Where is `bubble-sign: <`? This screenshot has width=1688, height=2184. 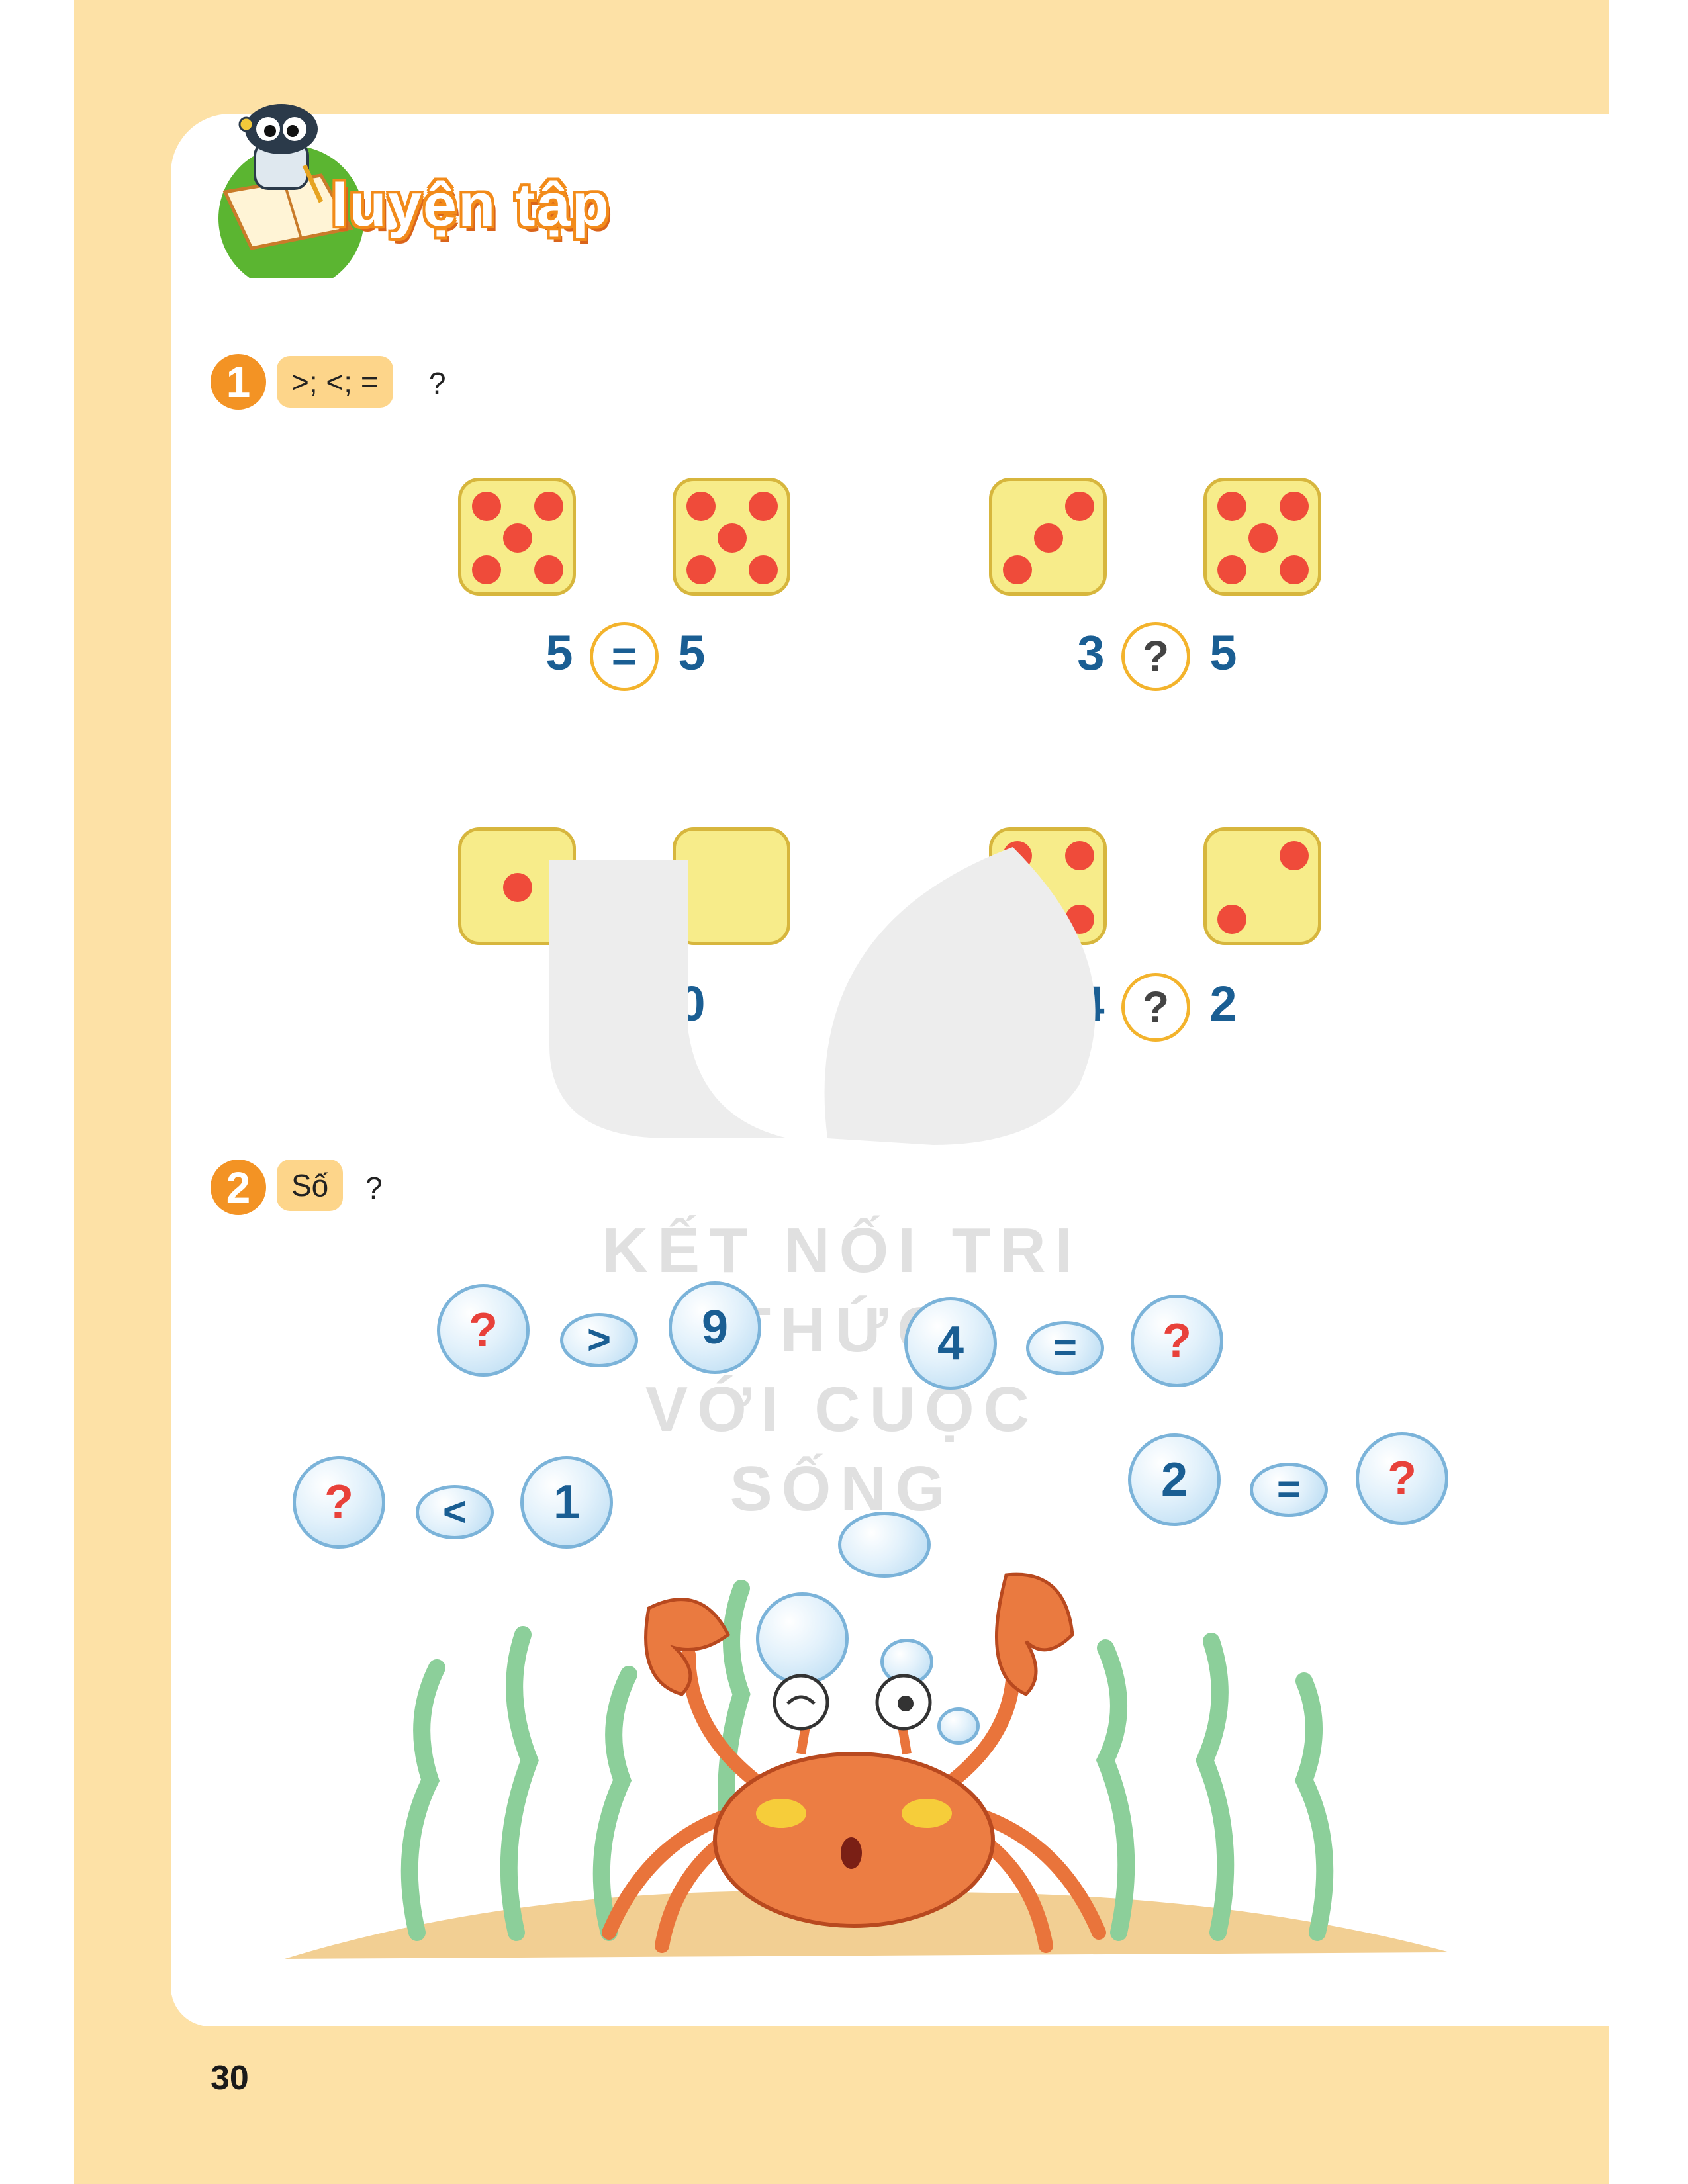 bubble-sign: < is located at coordinates (455, 1512).